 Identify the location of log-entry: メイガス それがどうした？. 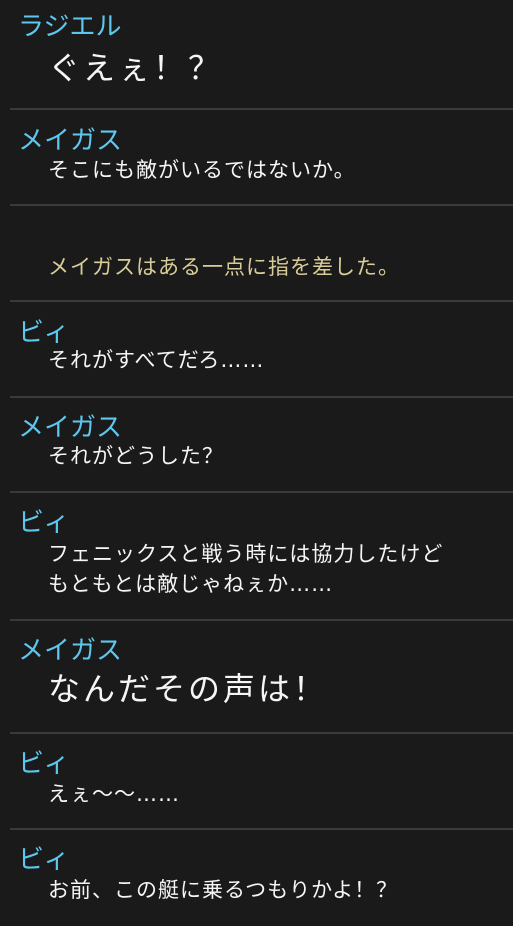
(256, 444).